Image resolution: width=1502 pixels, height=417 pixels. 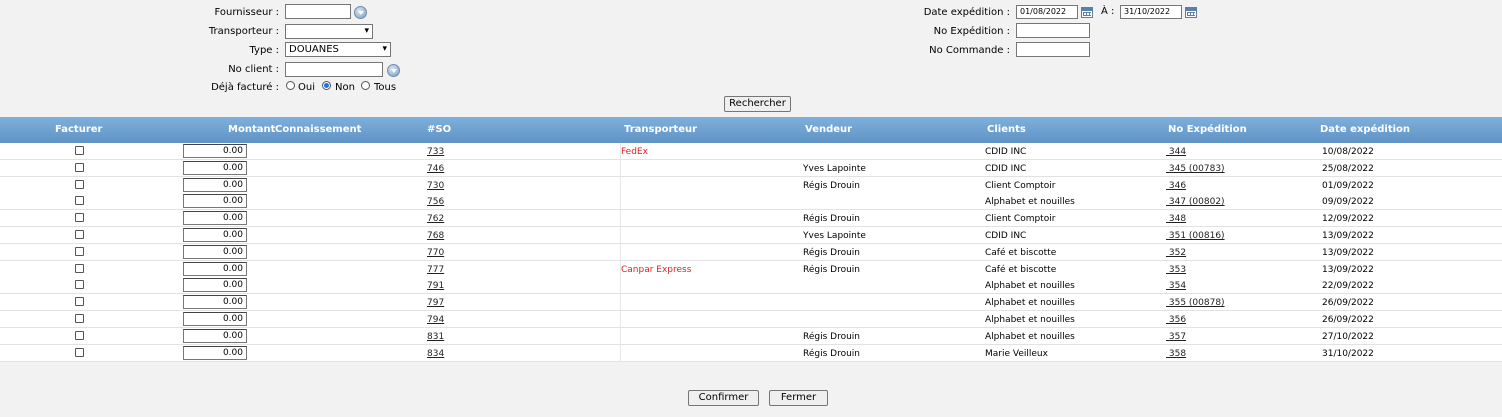 What do you see at coordinates (360, 12) in the screenshot?
I see `fournisseur-lookup-icon` at bounding box center [360, 12].